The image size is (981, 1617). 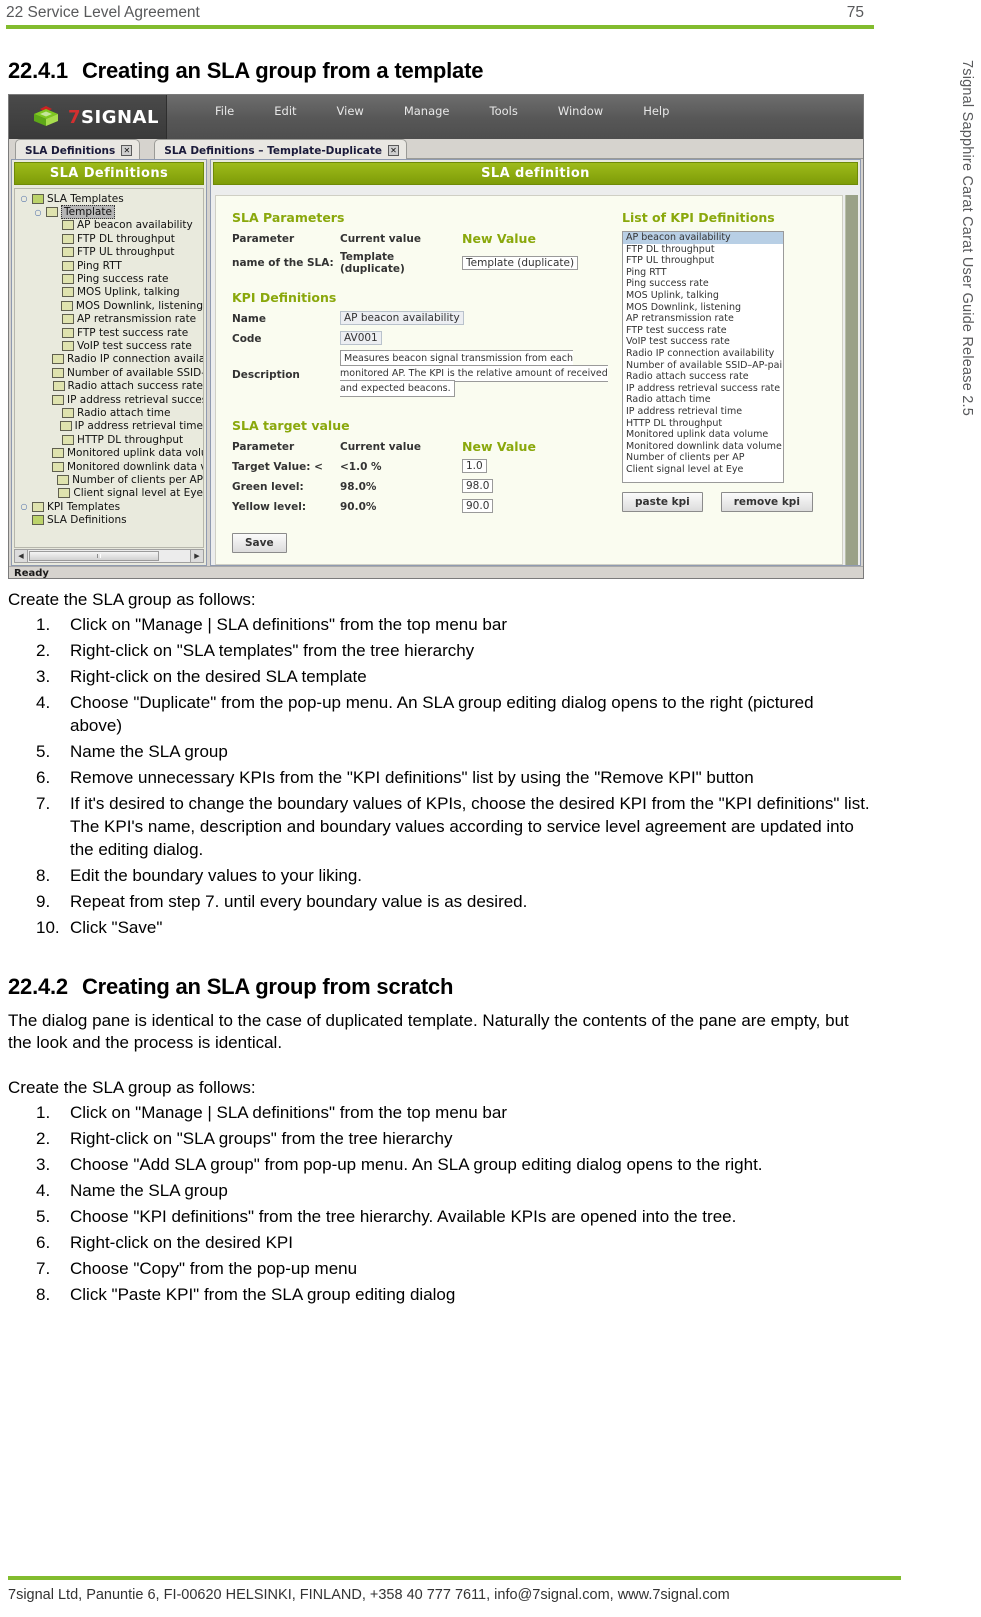 What do you see at coordinates (224, 111) in the screenshot?
I see `menu-item-file: File` at bounding box center [224, 111].